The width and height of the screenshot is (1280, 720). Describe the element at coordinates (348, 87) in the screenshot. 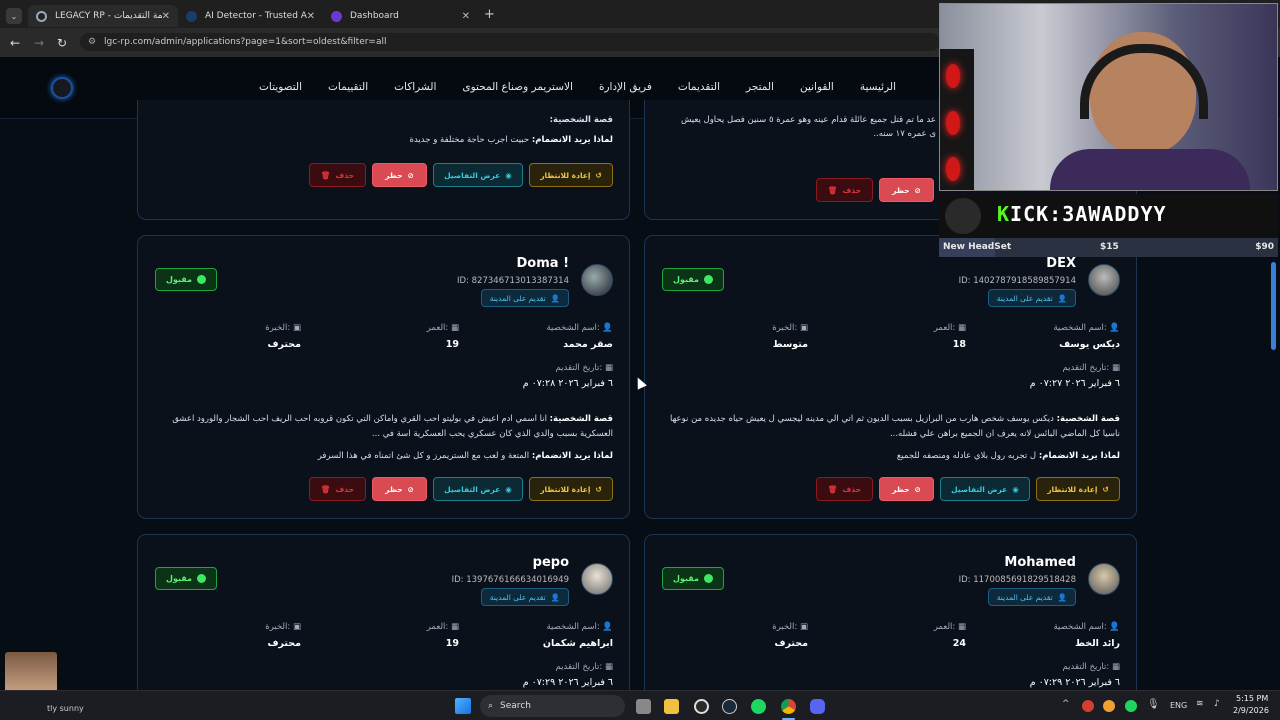

I see `nav-reviews: التقييمات` at that location.